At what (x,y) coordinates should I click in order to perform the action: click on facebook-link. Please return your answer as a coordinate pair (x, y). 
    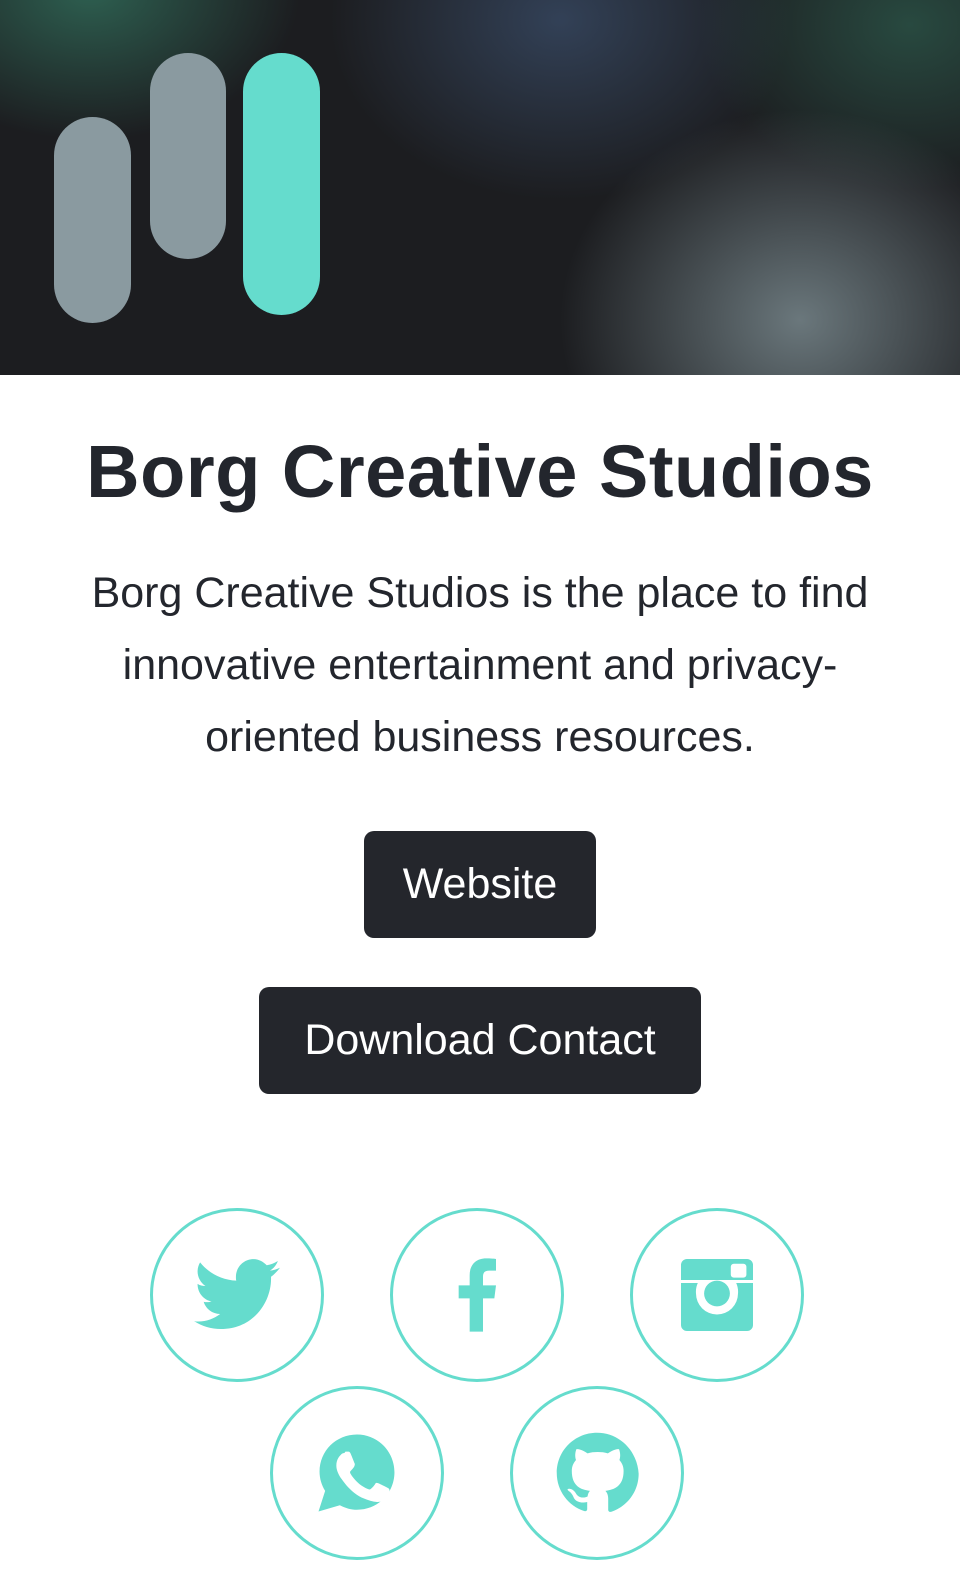
    Looking at the image, I should click on (477, 1295).